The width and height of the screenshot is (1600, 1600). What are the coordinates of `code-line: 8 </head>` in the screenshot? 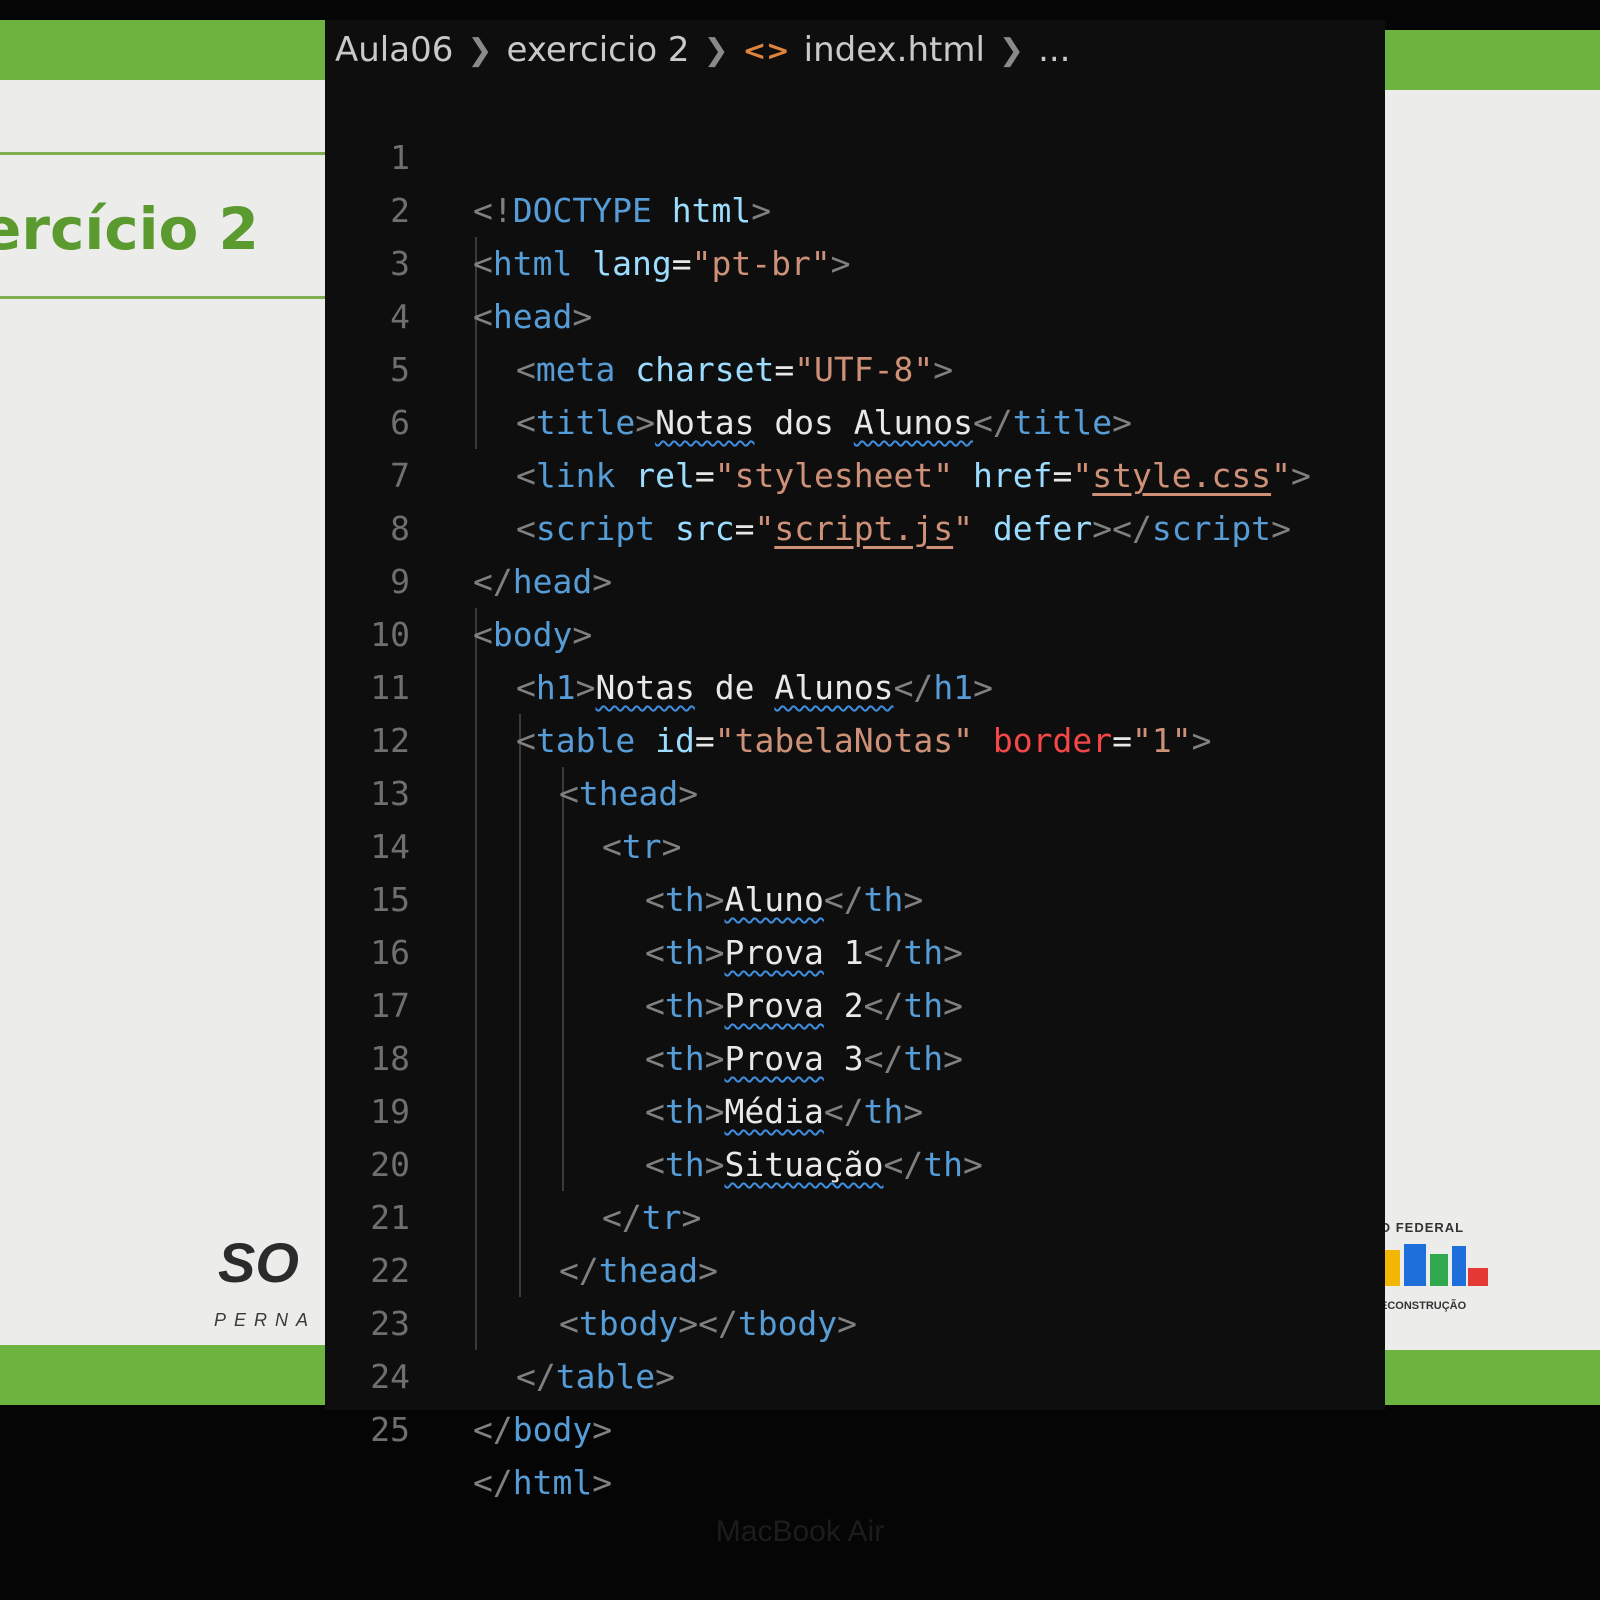 It's located at (855, 525).